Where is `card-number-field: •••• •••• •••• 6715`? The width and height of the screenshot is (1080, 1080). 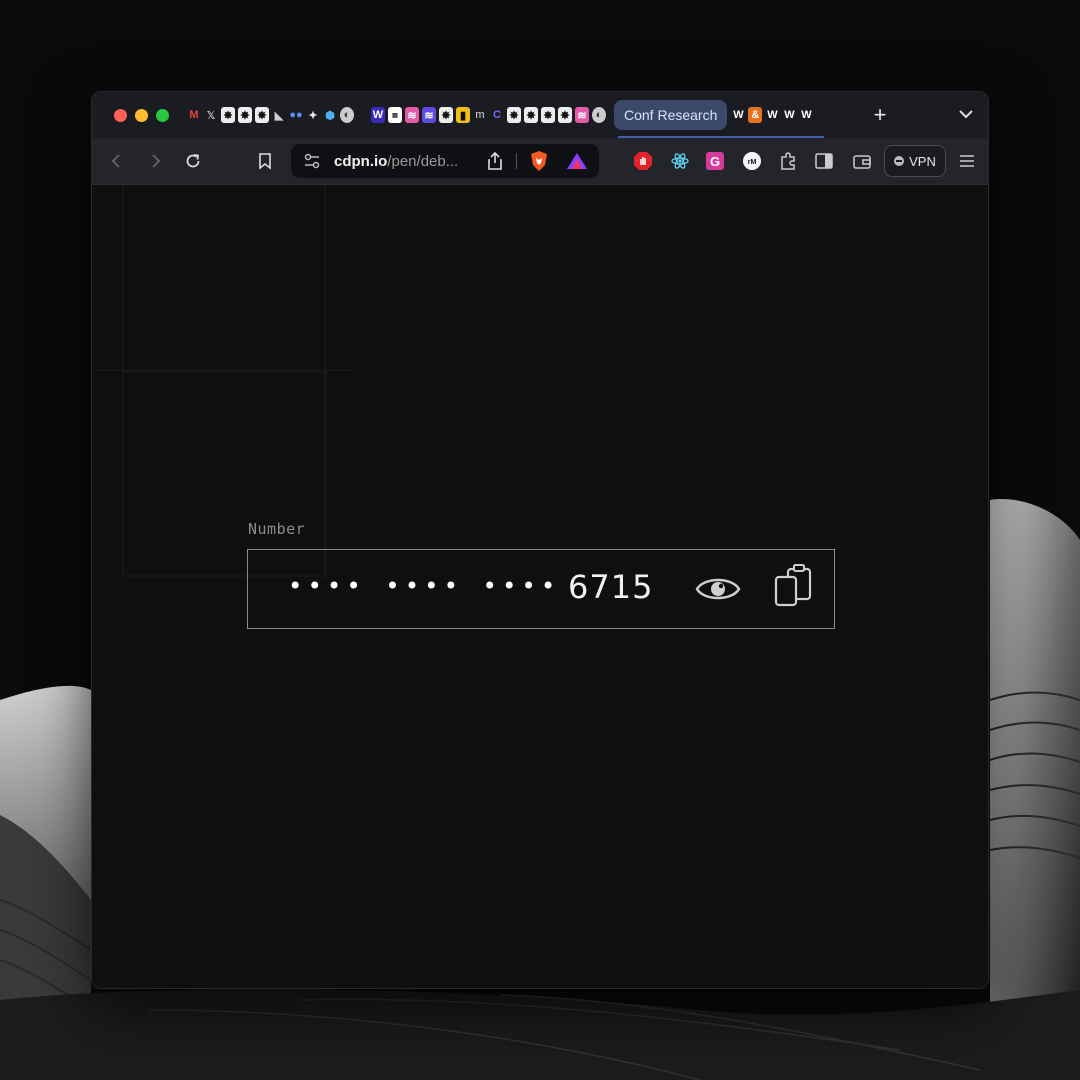 card-number-field: •••• •••• •••• 6715 is located at coordinates (541, 589).